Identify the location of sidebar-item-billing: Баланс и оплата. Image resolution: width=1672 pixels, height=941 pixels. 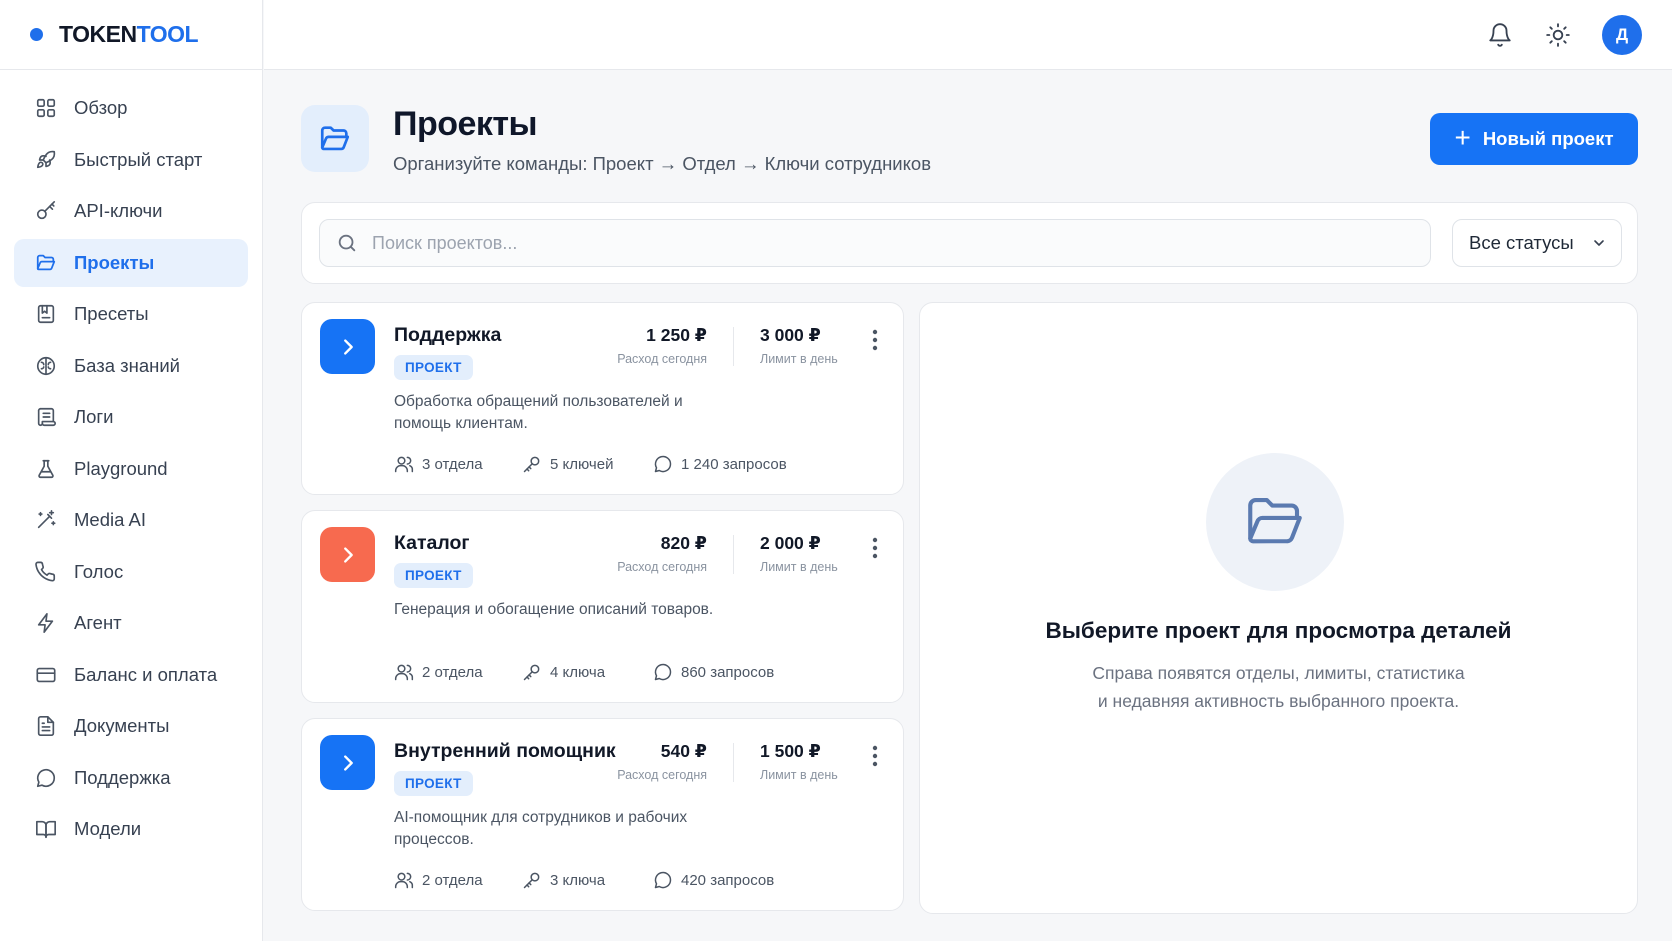
(131, 675).